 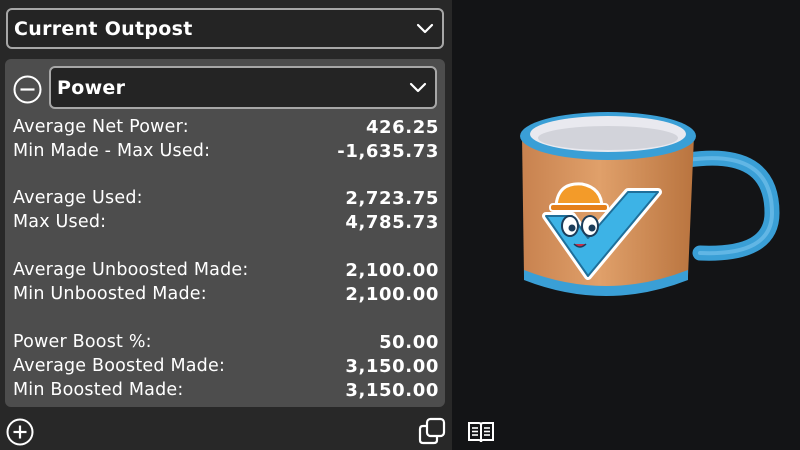 What do you see at coordinates (392, 198) in the screenshot?
I see `stat-value: 2,723.75` at bounding box center [392, 198].